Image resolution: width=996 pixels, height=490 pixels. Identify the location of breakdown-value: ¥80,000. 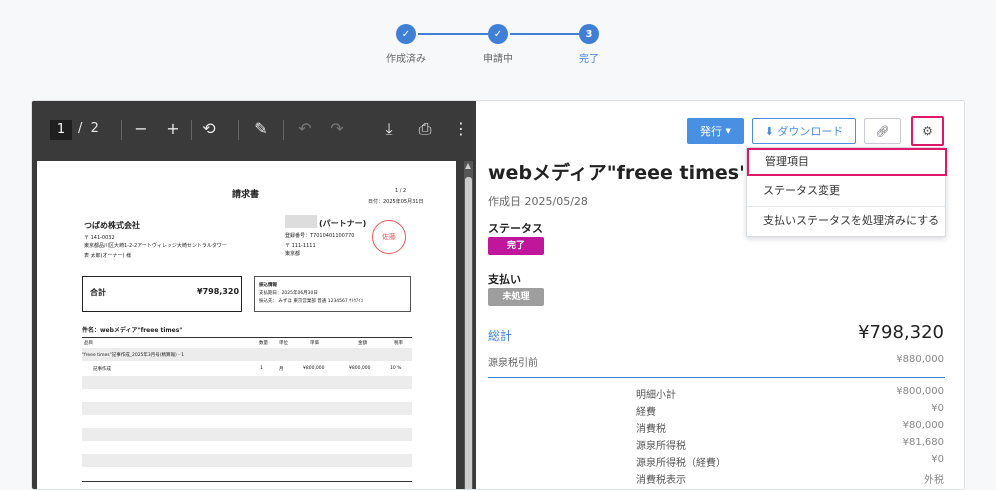
(923, 425).